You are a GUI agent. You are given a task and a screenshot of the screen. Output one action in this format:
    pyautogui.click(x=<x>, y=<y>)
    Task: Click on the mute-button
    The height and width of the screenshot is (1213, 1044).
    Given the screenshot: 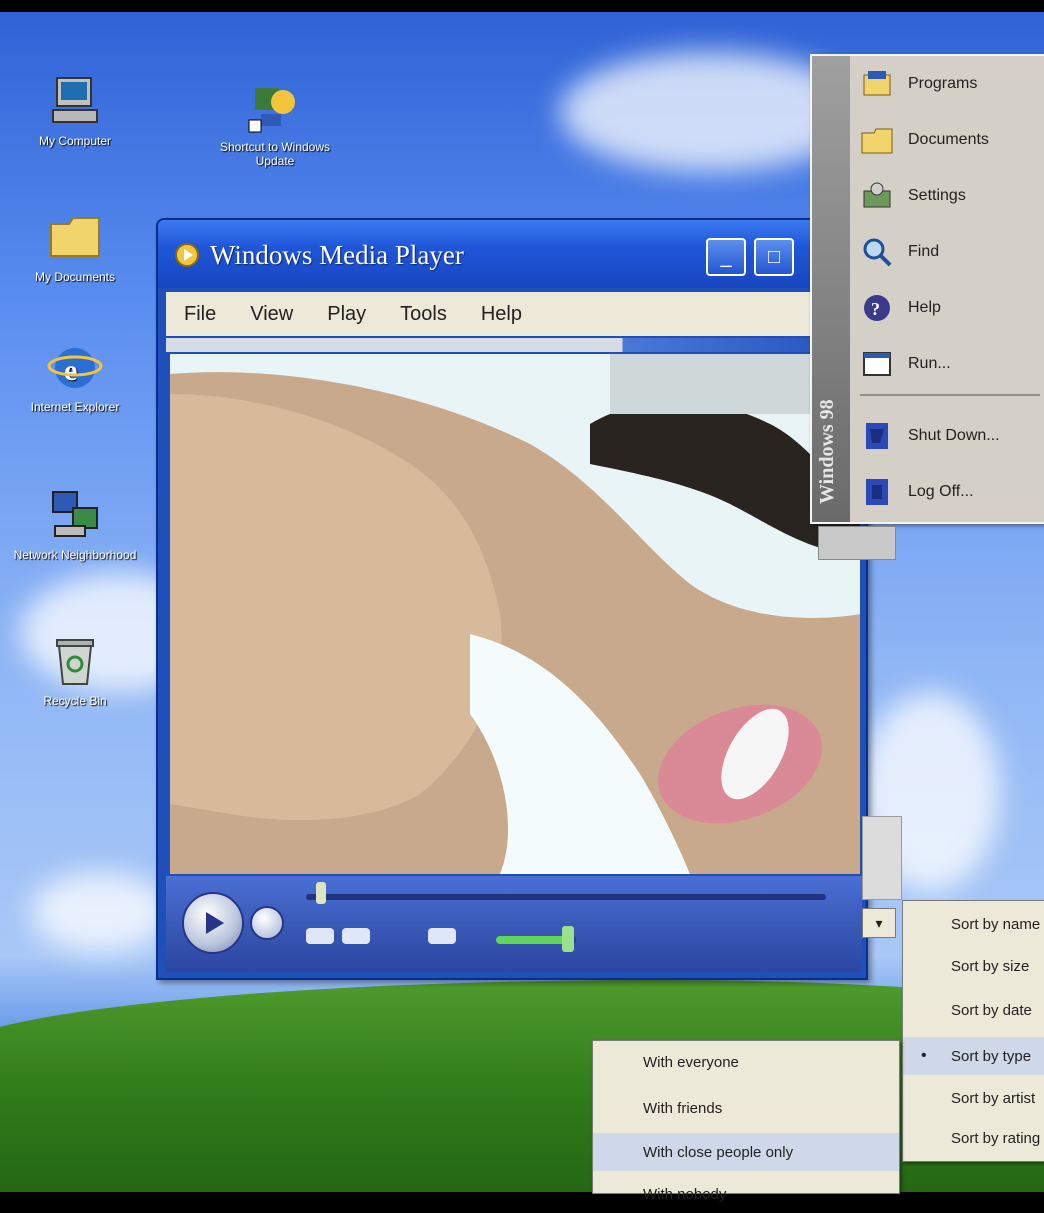 What is the action you would take?
    pyautogui.click(x=442, y=936)
    